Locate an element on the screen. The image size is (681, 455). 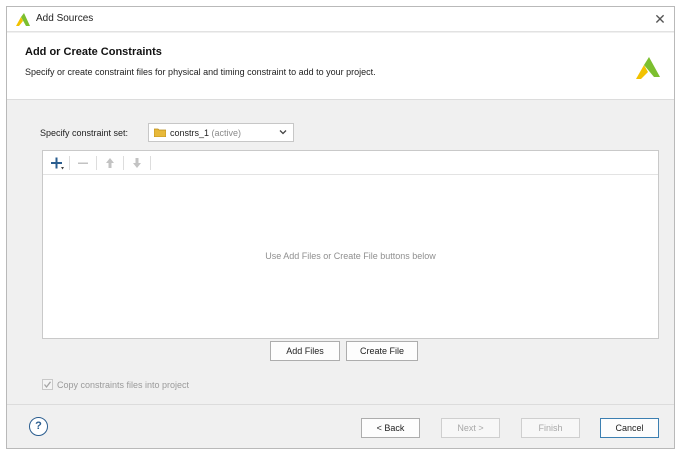
page-title: Add or Create Constraints is located at coordinates (93, 52).